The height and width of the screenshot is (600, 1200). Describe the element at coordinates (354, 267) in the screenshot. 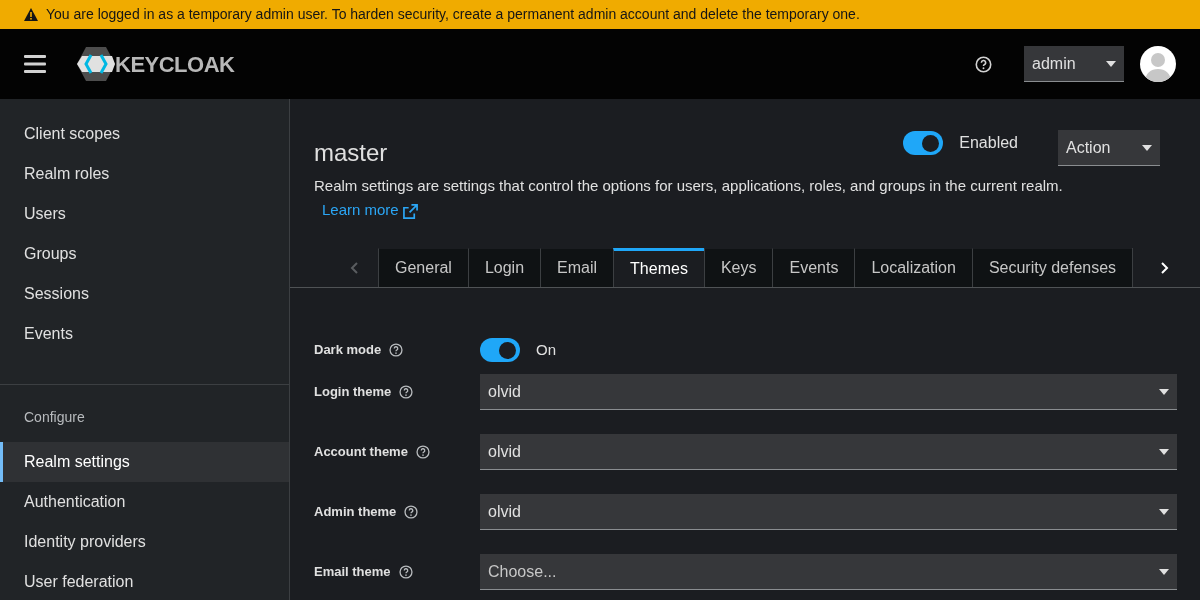

I see `chevron-left-icon` at that location.